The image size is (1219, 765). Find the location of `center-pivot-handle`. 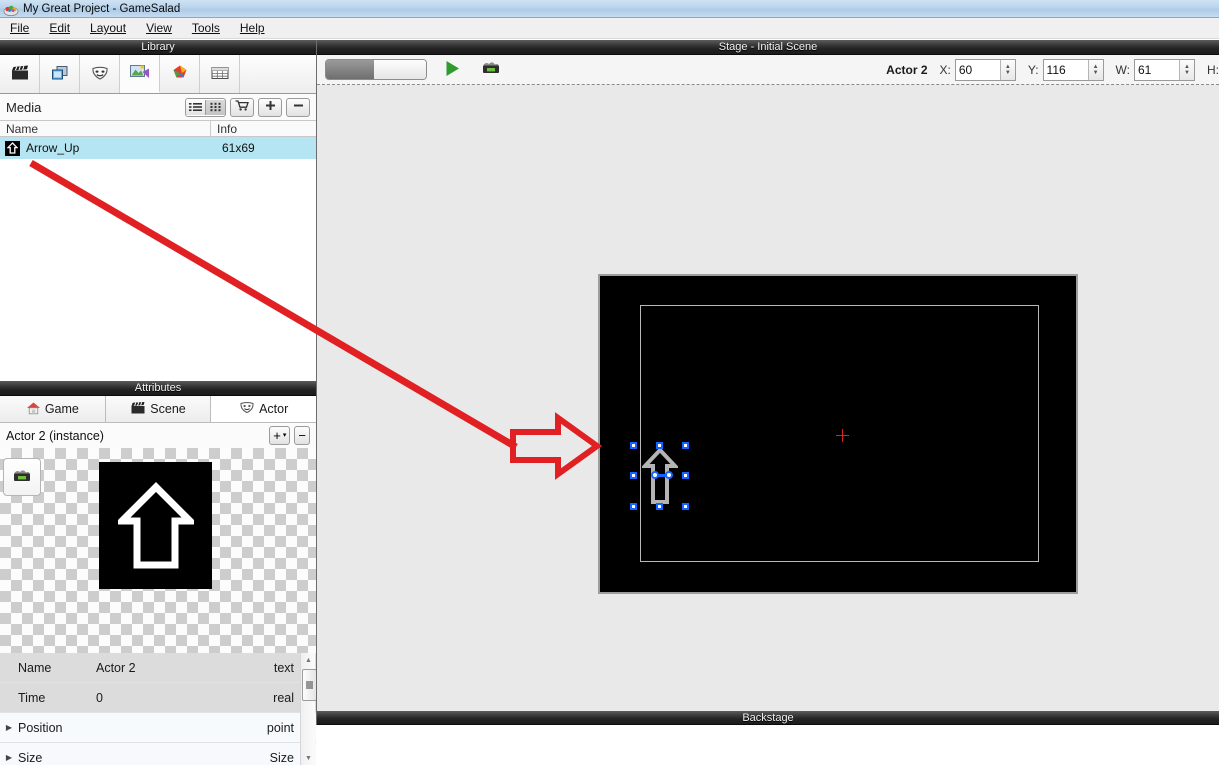

center-pivot-handle is located at coordinates (655, 475).